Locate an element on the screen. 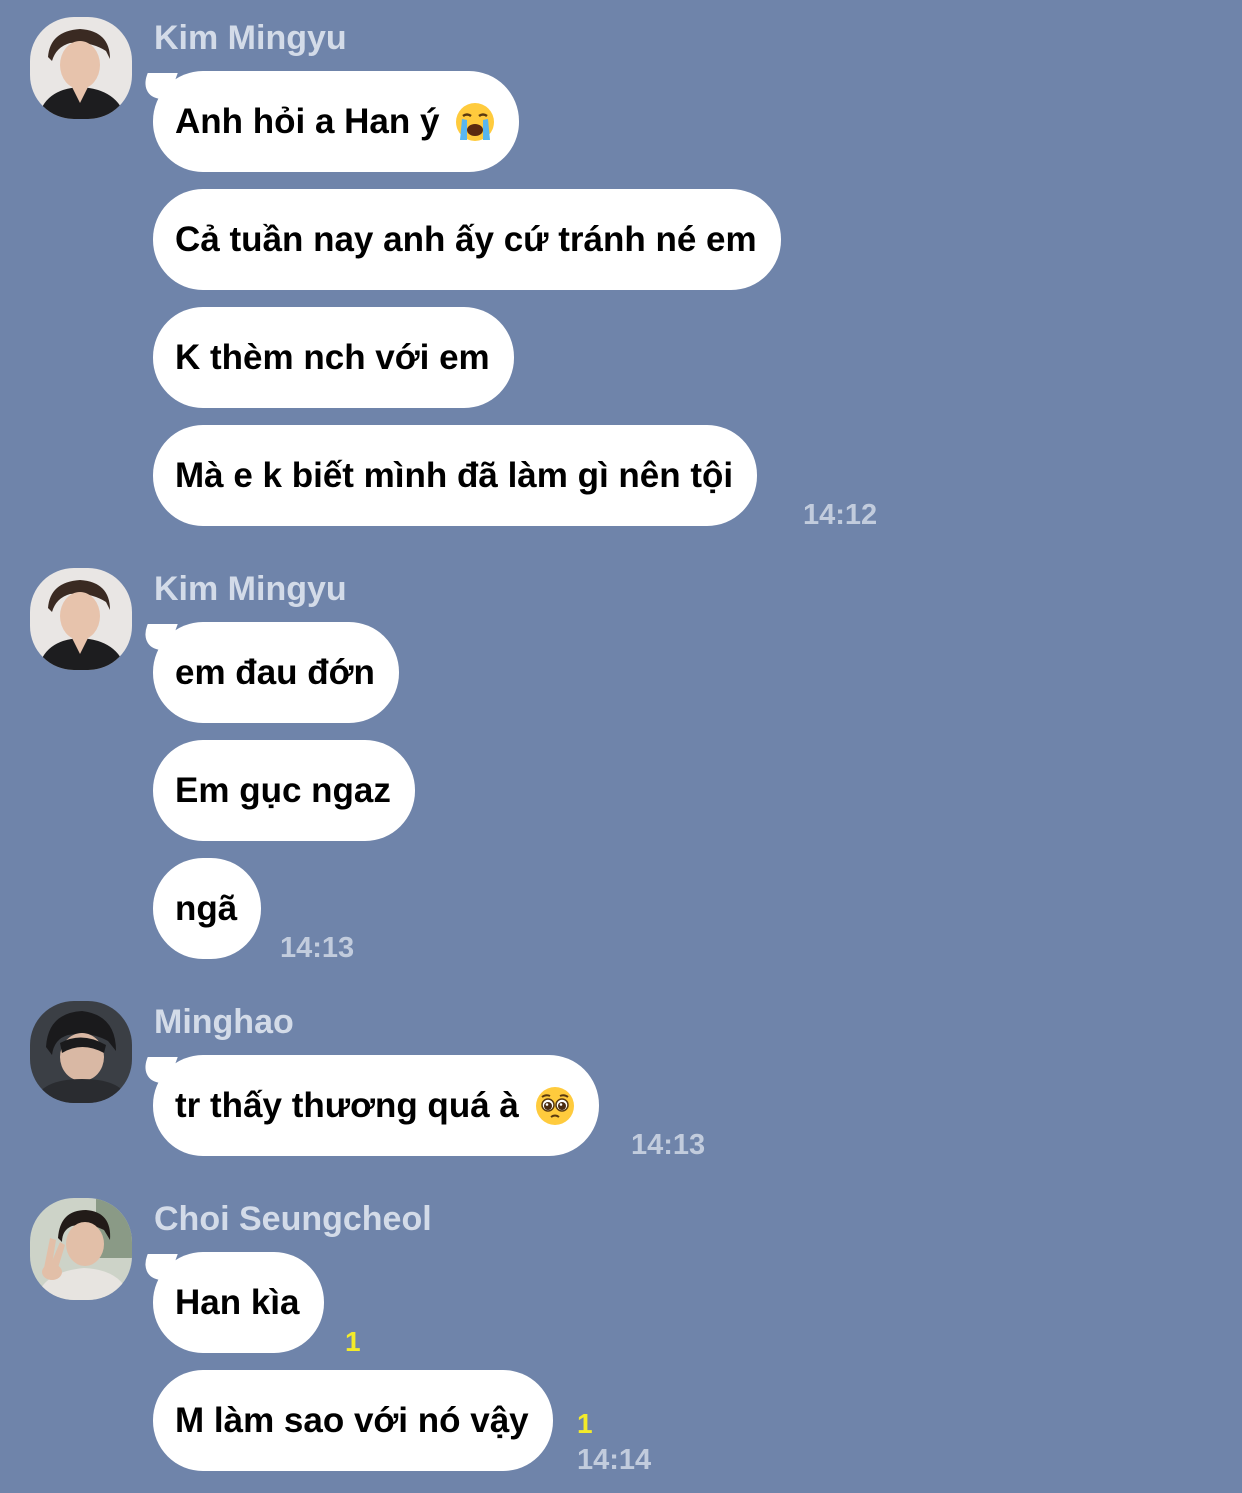 The height and width of the screenshot is (1493, 1242). message-text: Em gục ngaz is located at coordinates (283, 790).